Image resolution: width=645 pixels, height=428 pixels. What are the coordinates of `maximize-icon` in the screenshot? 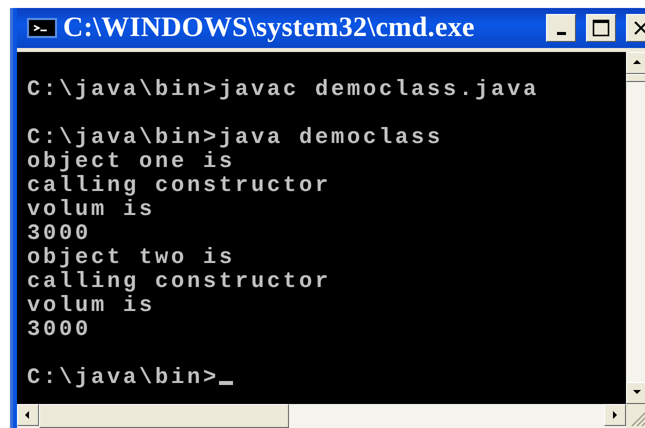 It's located at (601, 28).